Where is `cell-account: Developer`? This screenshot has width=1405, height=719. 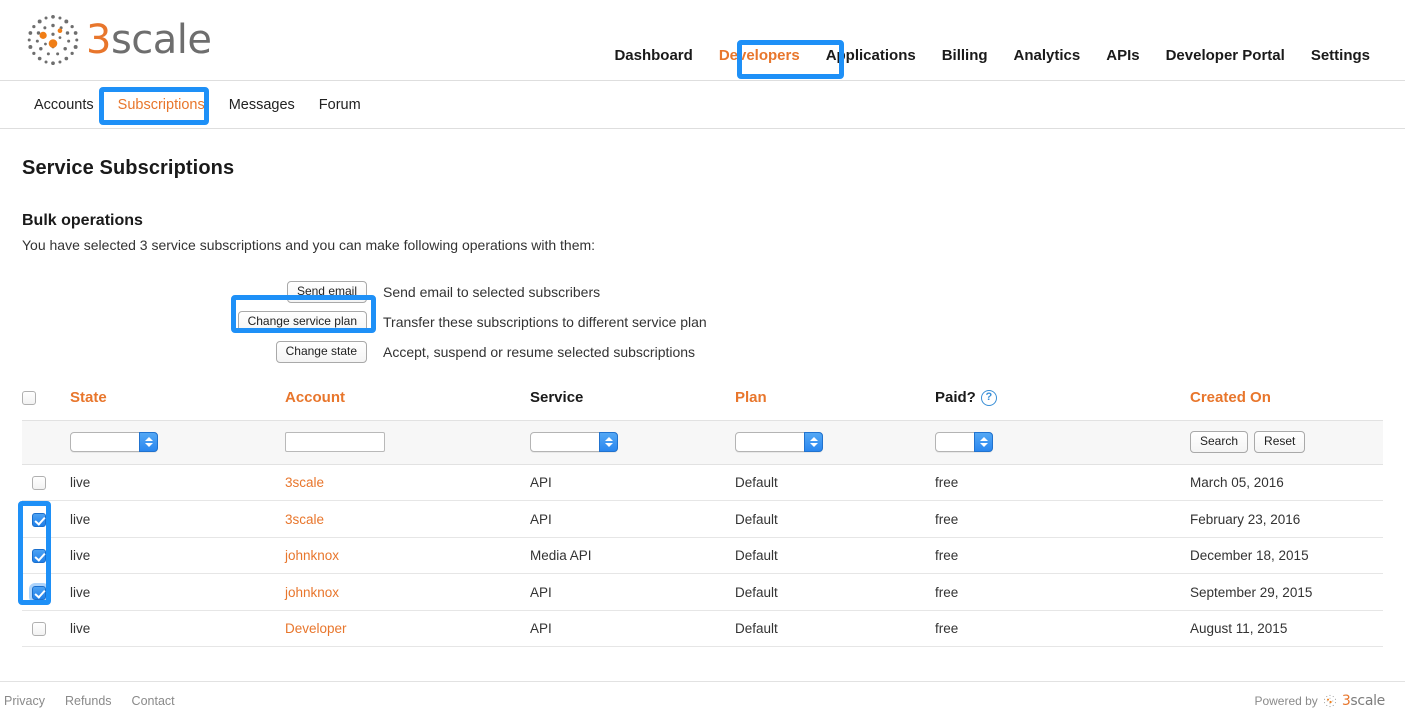 cell-account: Developer is located at coordinates (407, 629).